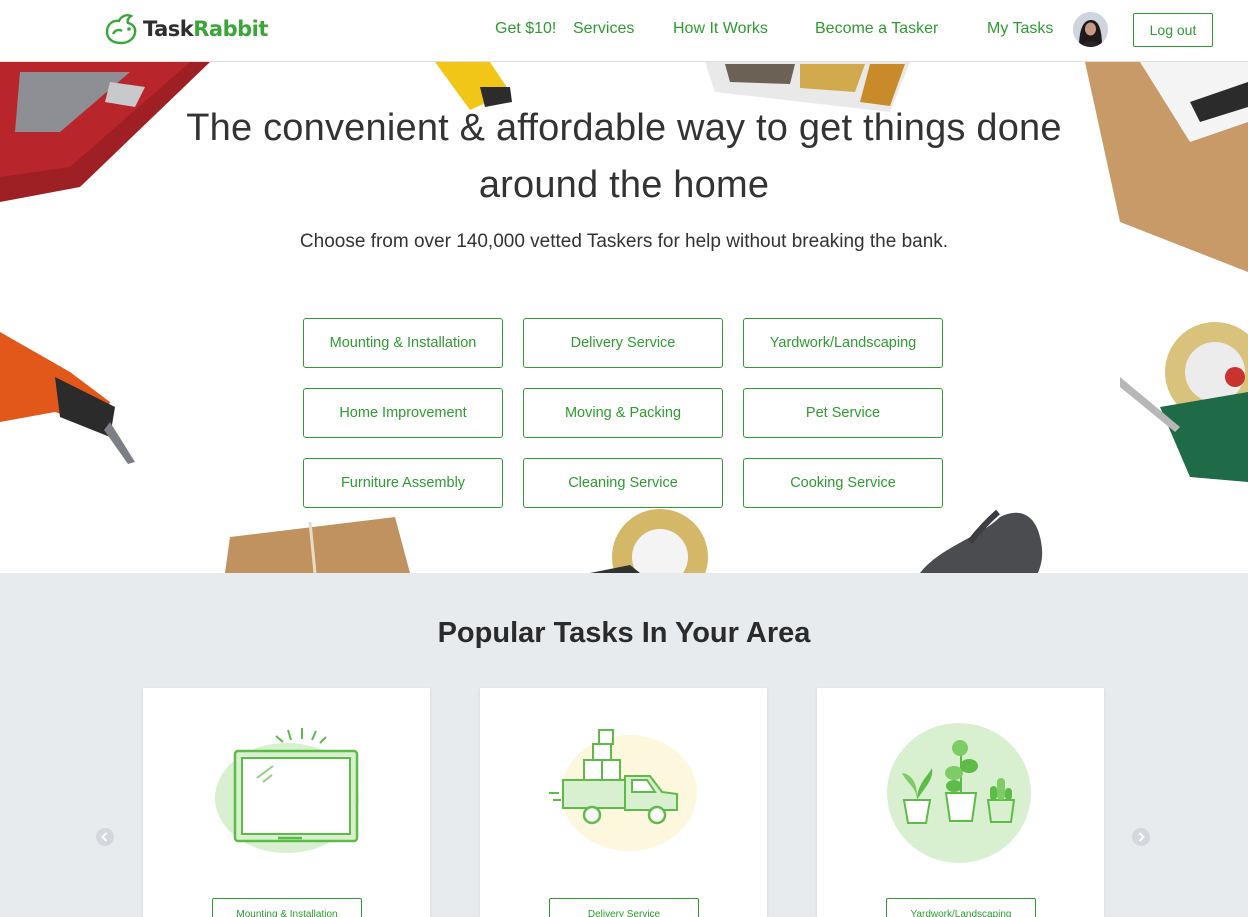 This screenshot has width=1248, height=917. Describe the element at coordinates (403, 483) in the screenshot. I see `category-furniture-assembly-button: Furniture Assembly` at that location.